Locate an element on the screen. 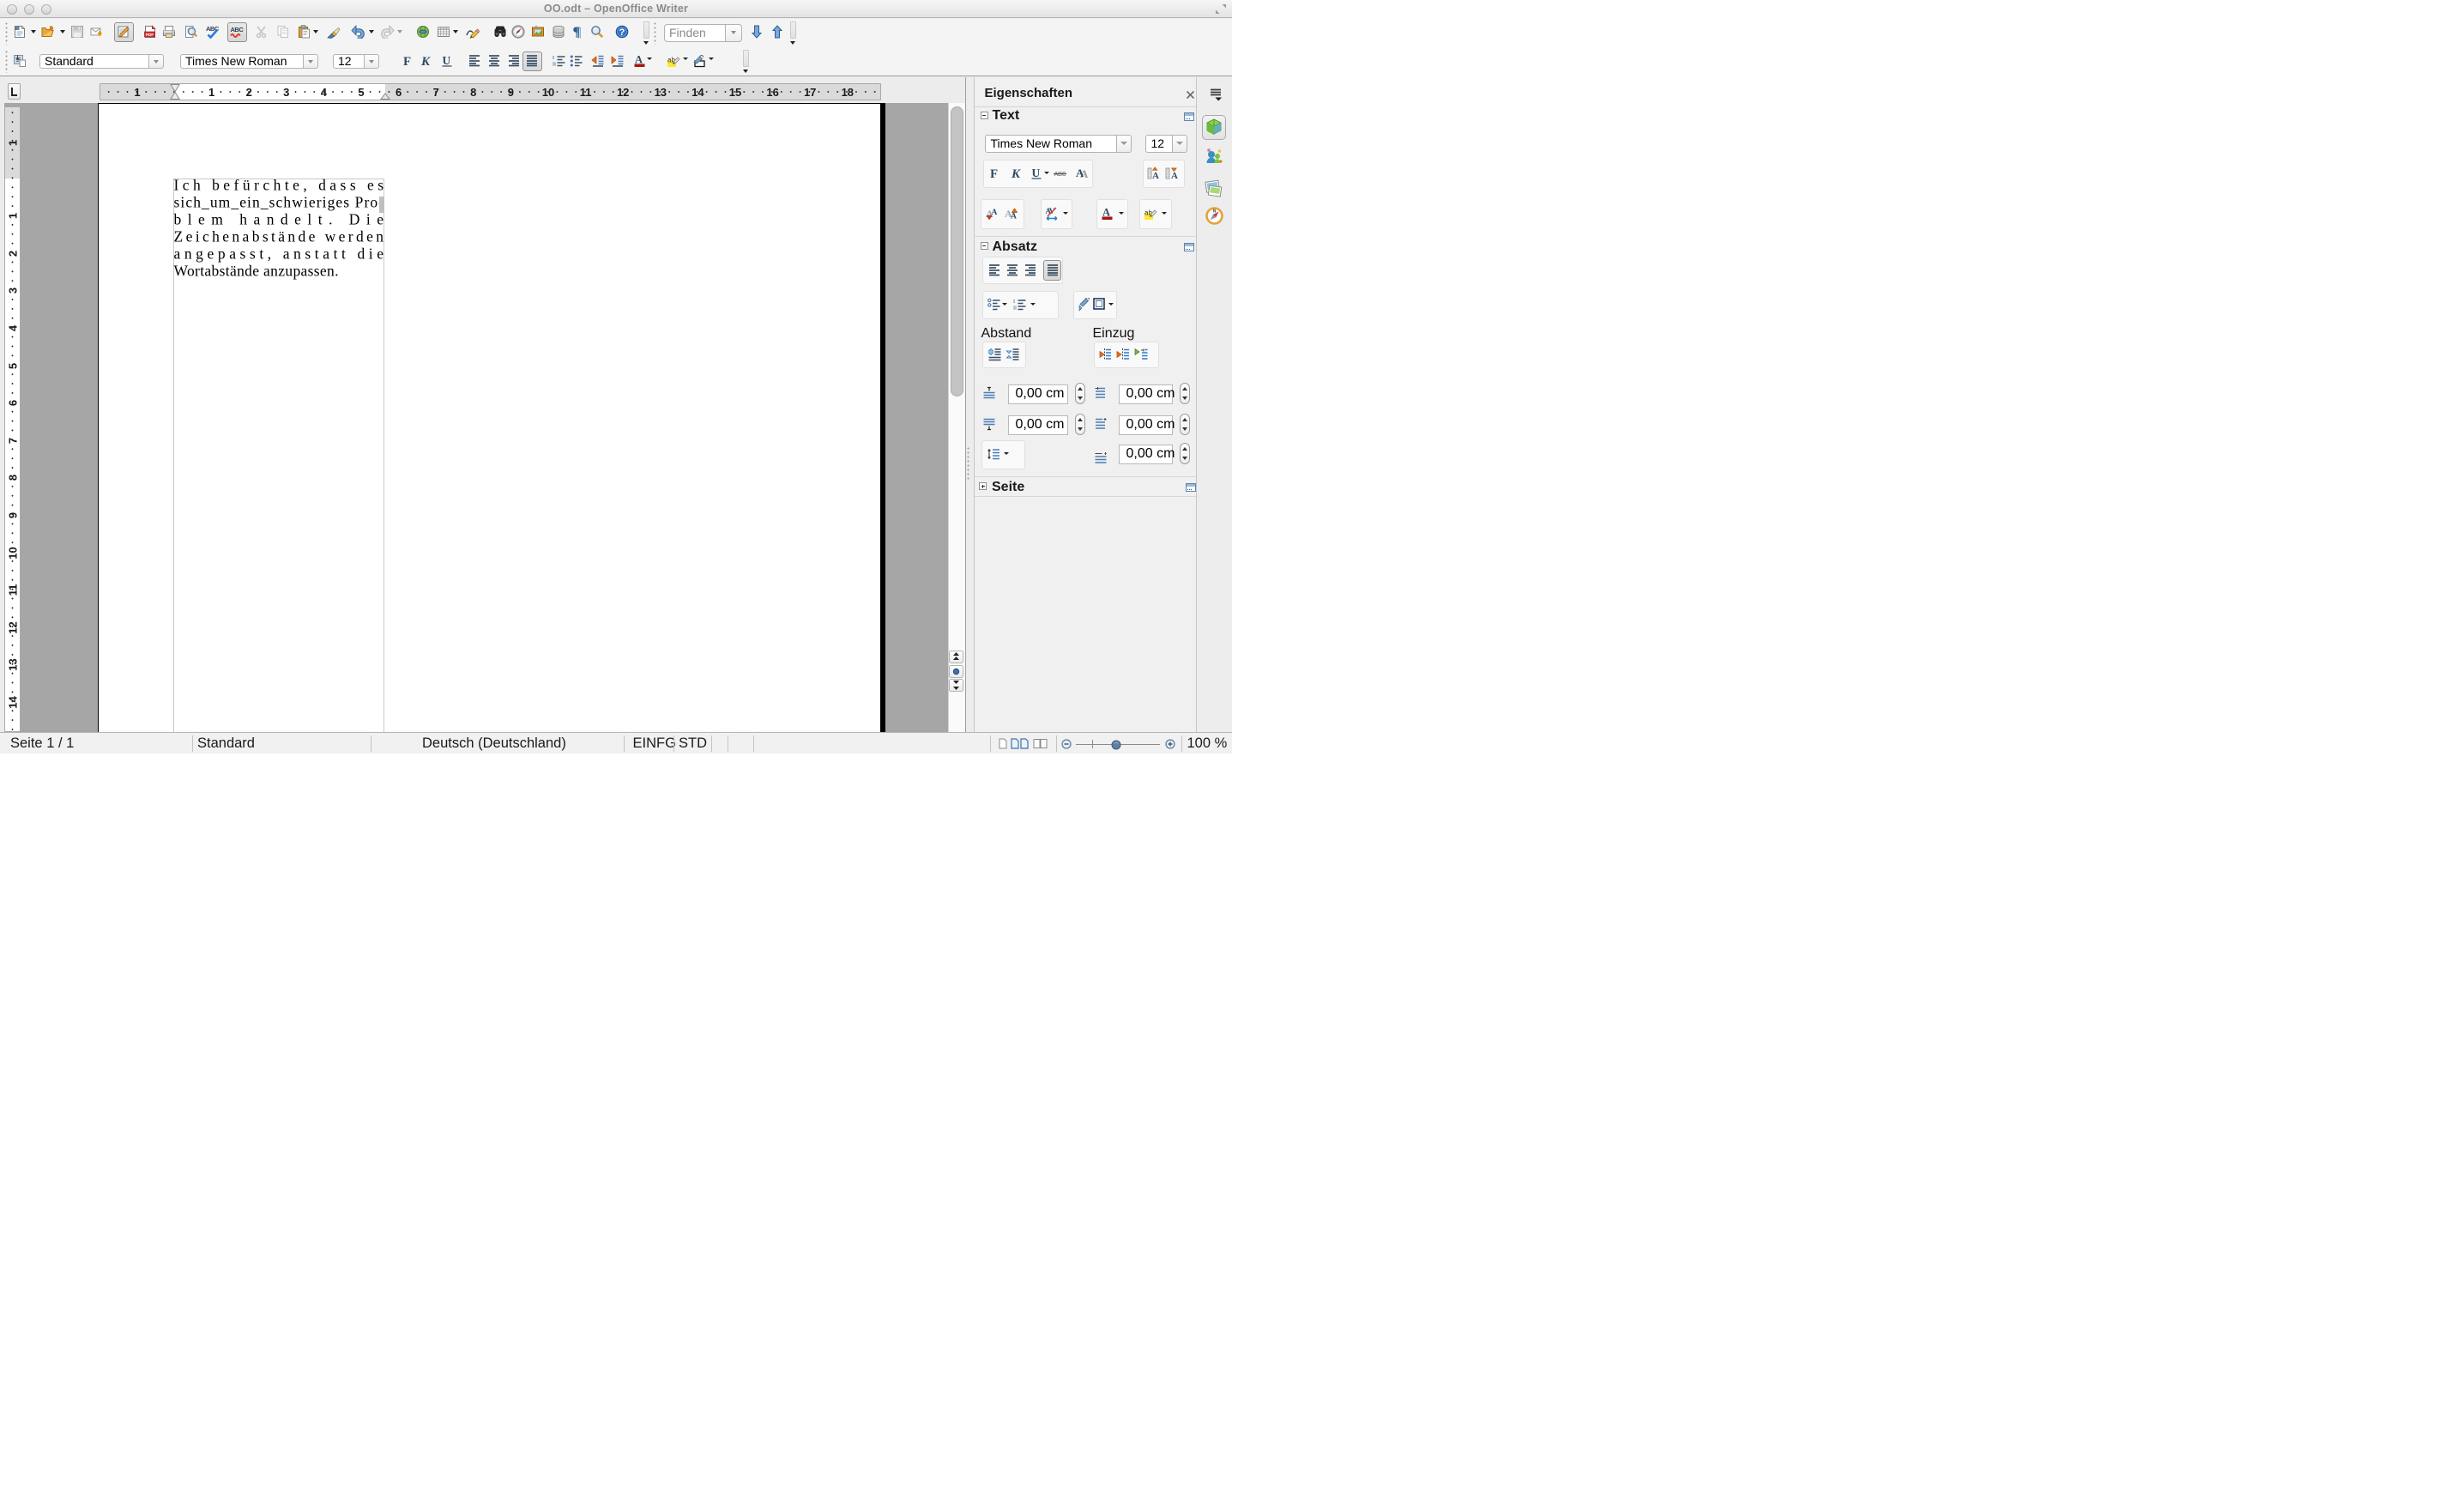 This screenshot has height=1507, width=2464. svg-text: N is located at coordinates (1215, 212).